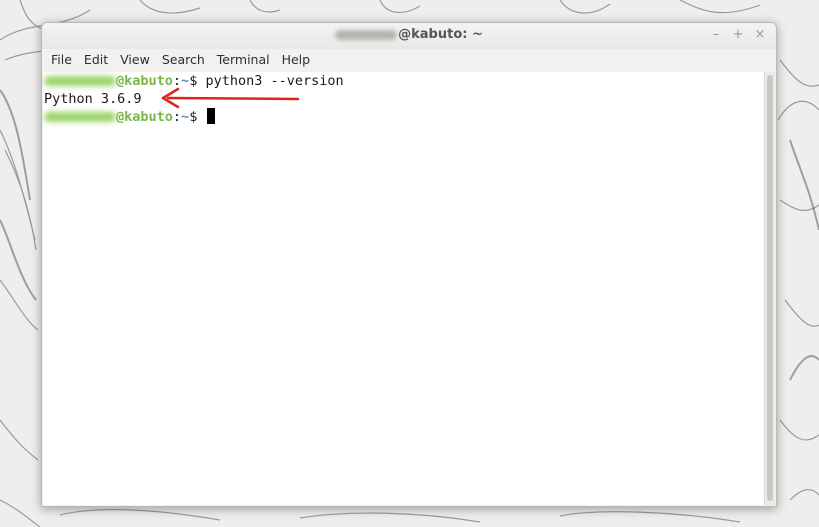  I want to click on maximize-button: +, so click(738, 35).